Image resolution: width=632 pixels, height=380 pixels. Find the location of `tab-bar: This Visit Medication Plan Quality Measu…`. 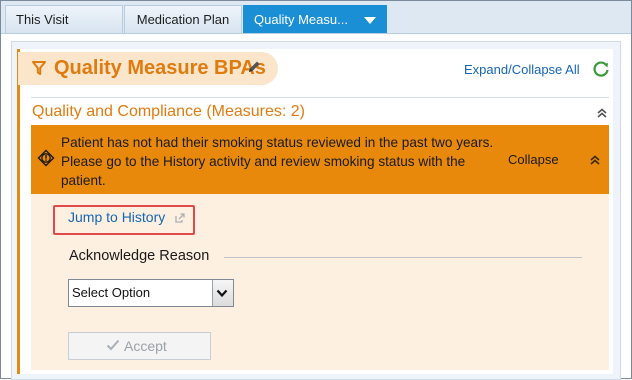

tab-bar: This Visit Medication Plan Quality Measu… is located at coordinates (316, 17).